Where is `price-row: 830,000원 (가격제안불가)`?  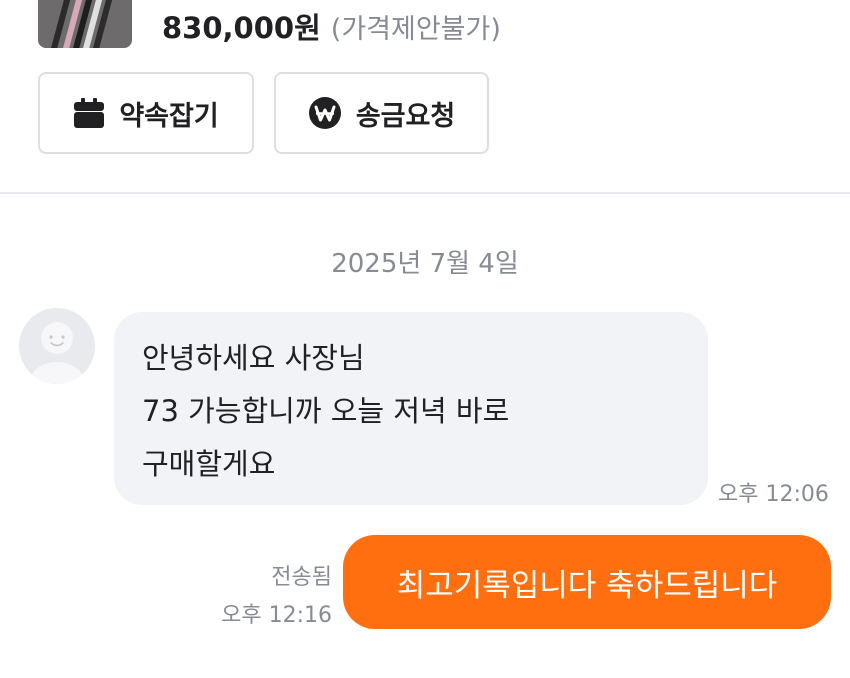 price-row: 830,000원 (가격제안불가) is located at coordinates (331, 26).